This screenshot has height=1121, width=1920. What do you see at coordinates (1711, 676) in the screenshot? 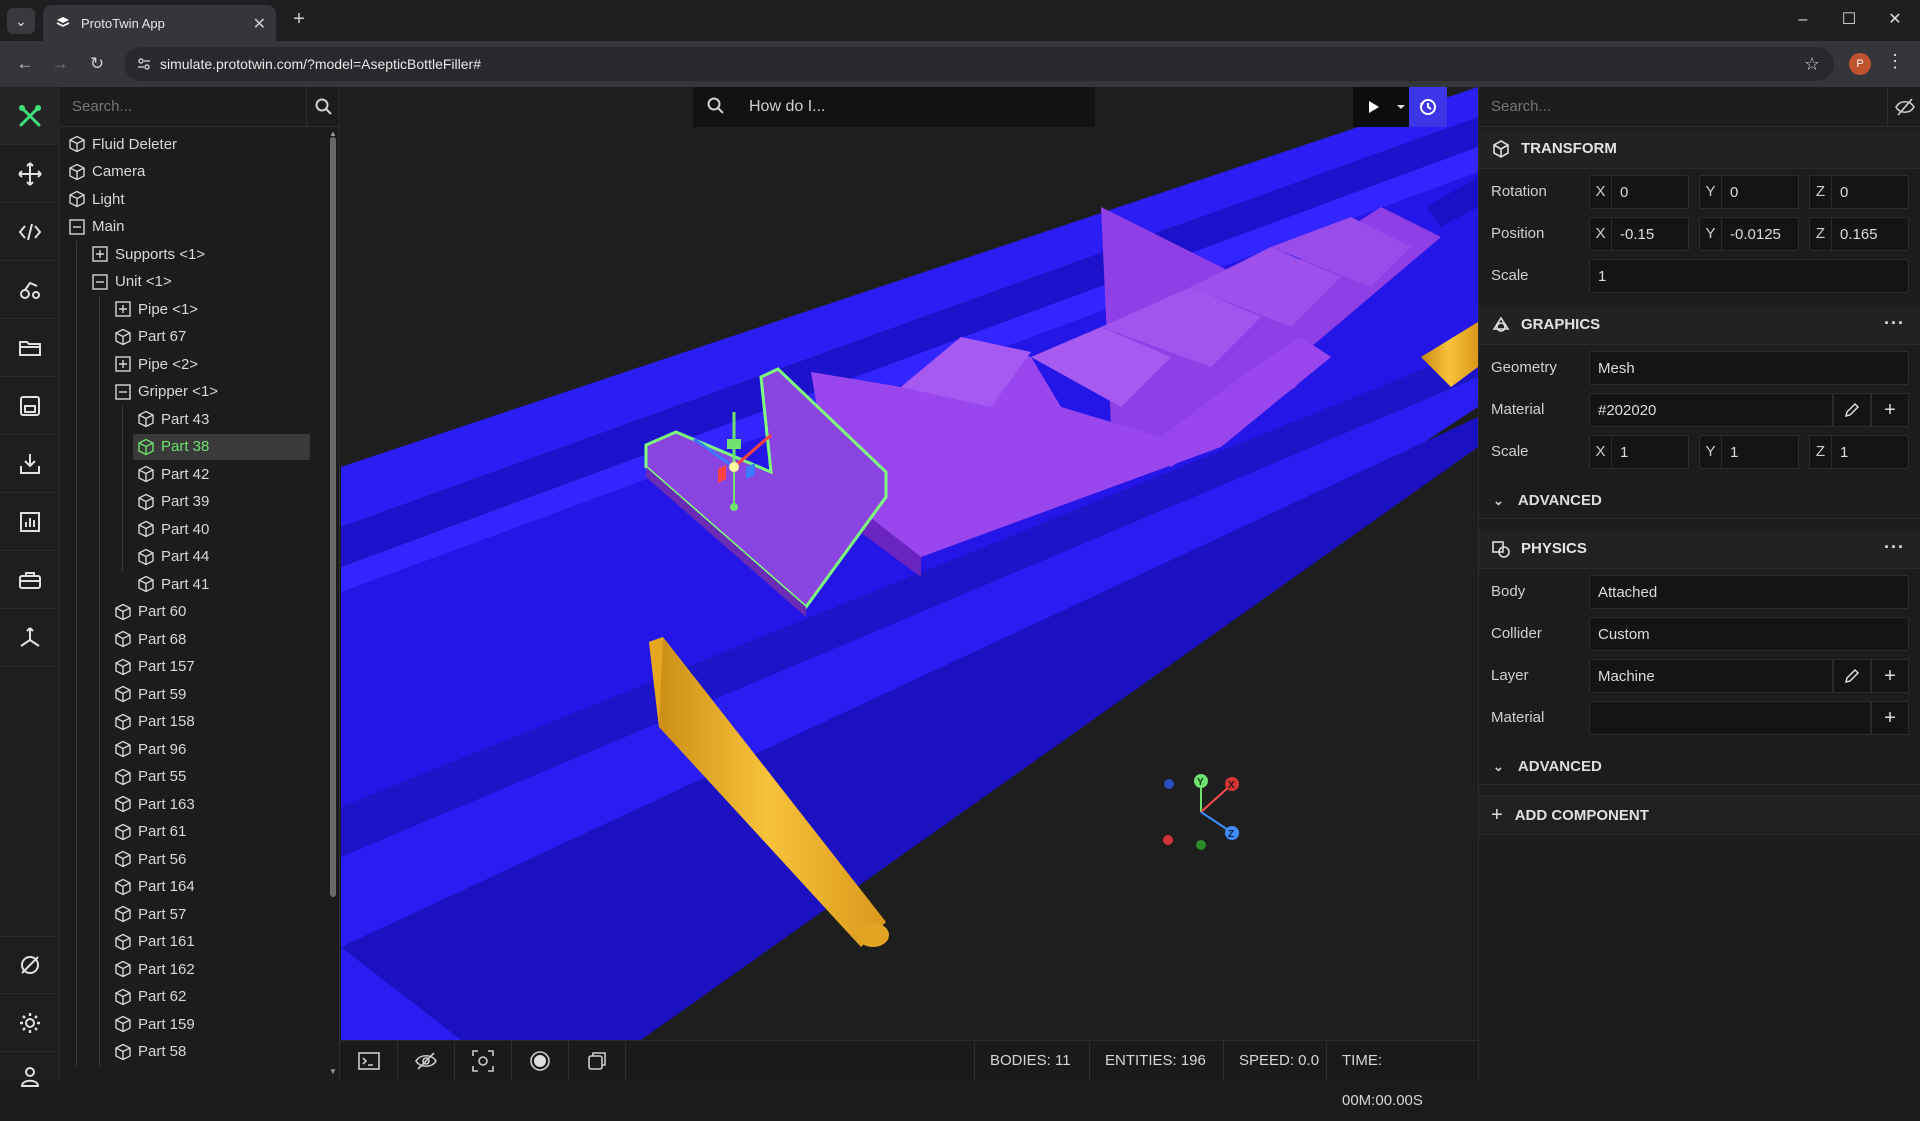
I see `layer-select: Machine` at bounding box center [1711, 676].